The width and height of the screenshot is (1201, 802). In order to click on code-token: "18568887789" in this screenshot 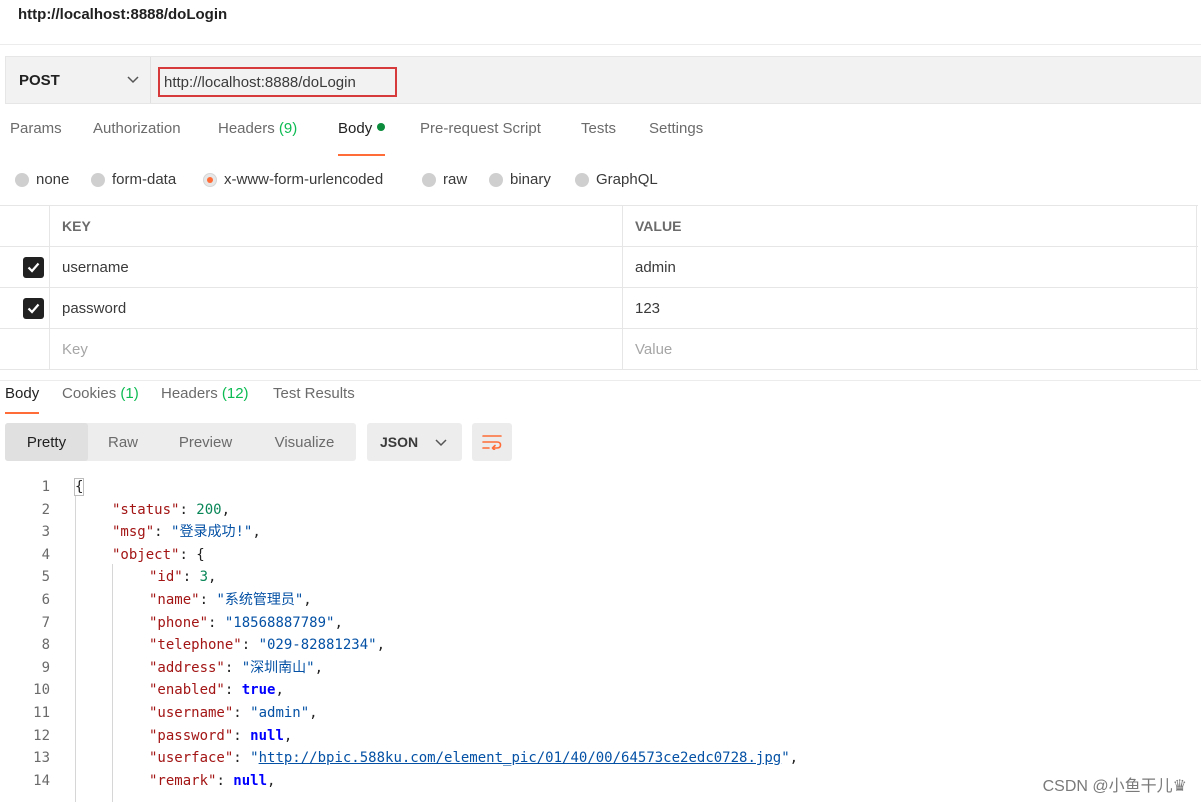, I will do `click(279, 622)`.